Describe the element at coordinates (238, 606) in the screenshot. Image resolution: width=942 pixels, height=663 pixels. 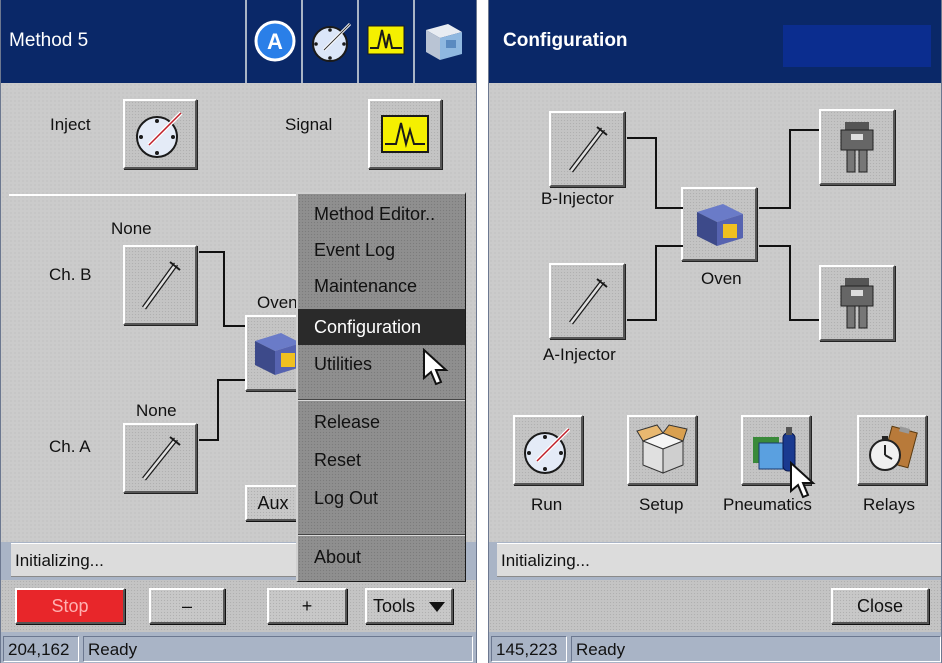
I see `bottom-toolbar: Stop – + Tools` at that location.